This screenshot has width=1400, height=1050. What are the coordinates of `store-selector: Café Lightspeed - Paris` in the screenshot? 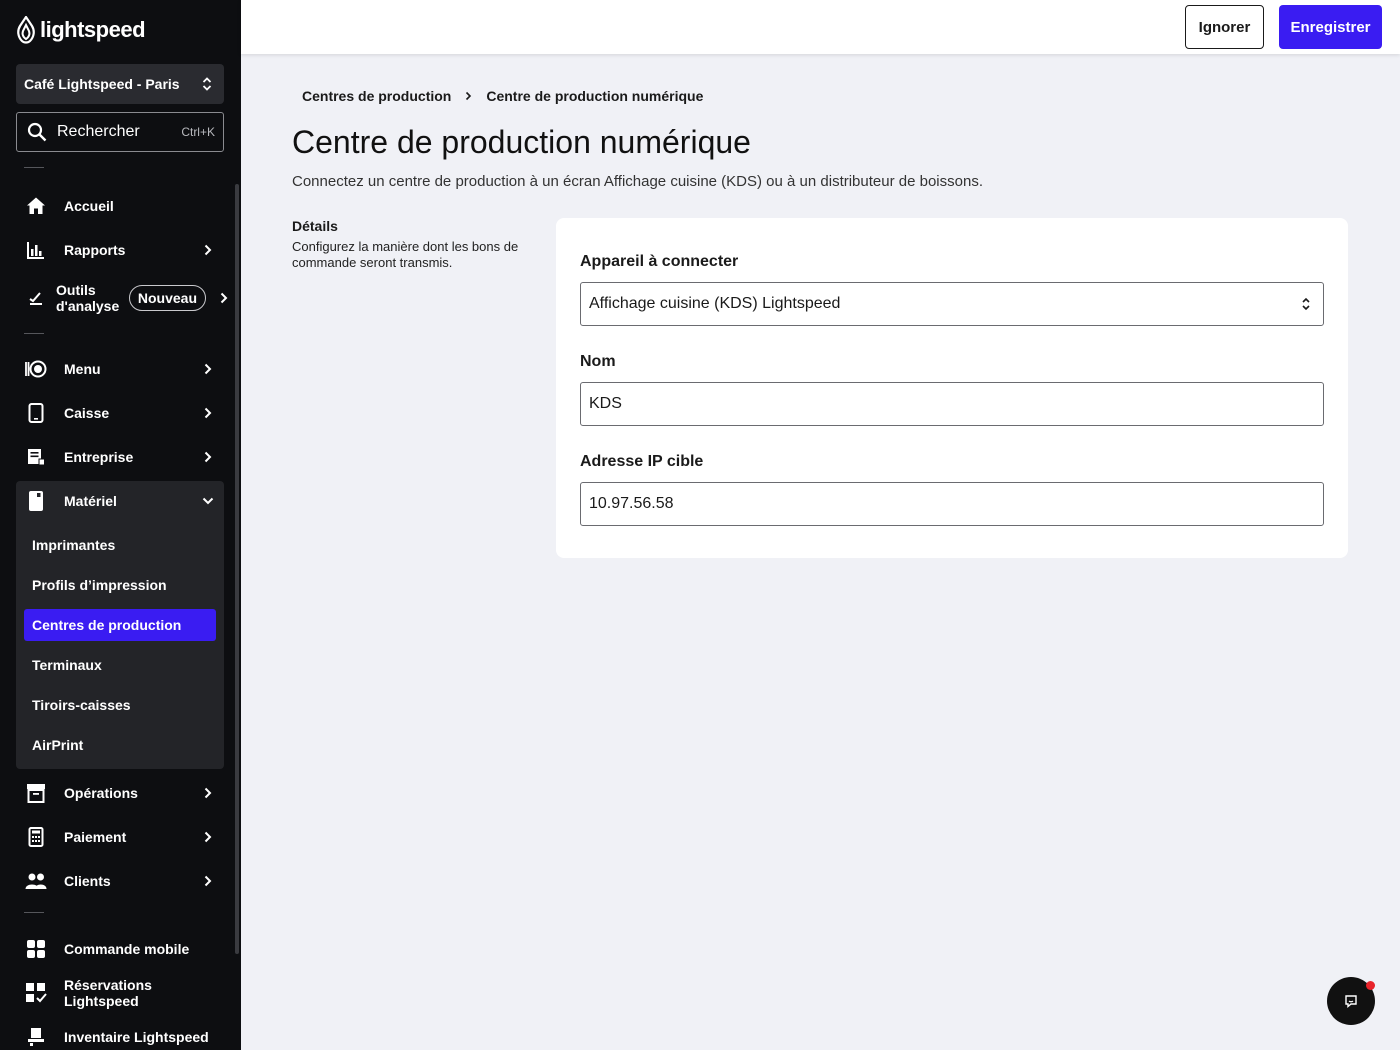 It's located at (120, 84).